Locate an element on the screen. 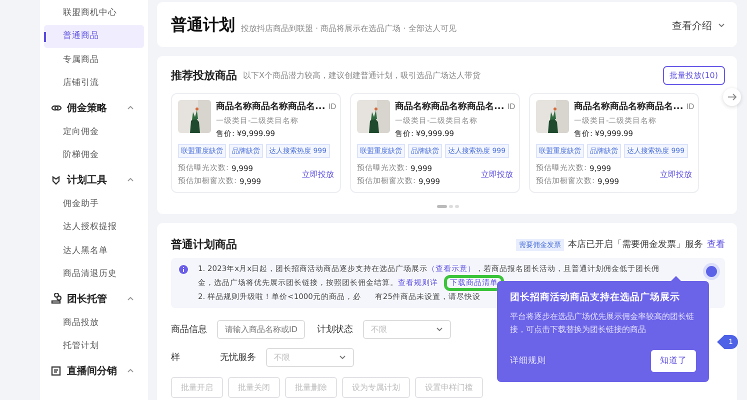  page-subtitle: 投放抖店商品到联盟 · 商品将展示在选品广场 · 全部达人可见 is located at coordinates (348, 28).